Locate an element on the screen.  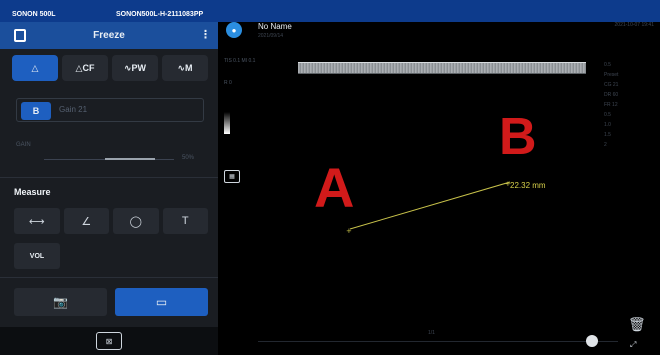
capture-buttons: 📷 ▭ is located at coordinates (111, 302).